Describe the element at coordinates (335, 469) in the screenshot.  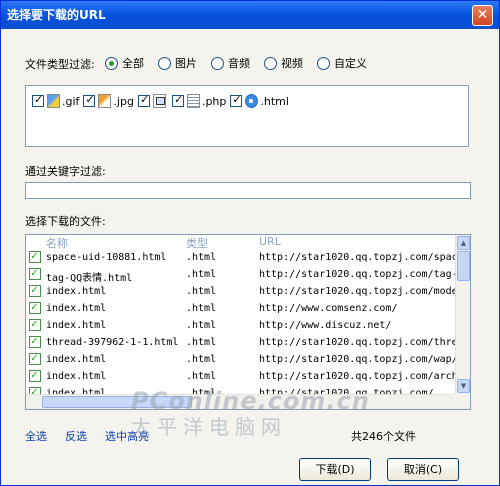
I see `download-button: 下载(D)` at that location.